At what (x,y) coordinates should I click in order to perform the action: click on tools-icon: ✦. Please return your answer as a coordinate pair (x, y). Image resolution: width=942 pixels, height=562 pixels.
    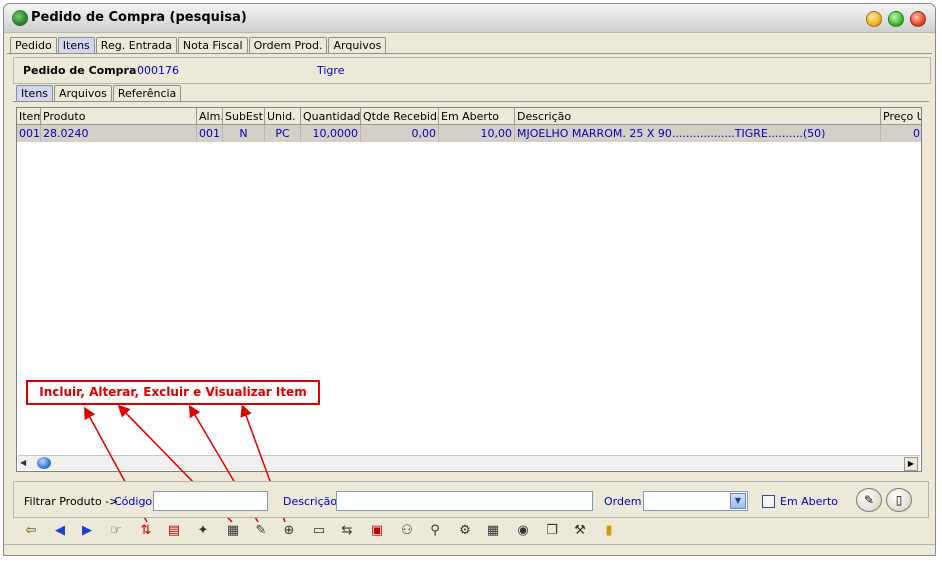
    Looking at the image, I should click on (203, 531).